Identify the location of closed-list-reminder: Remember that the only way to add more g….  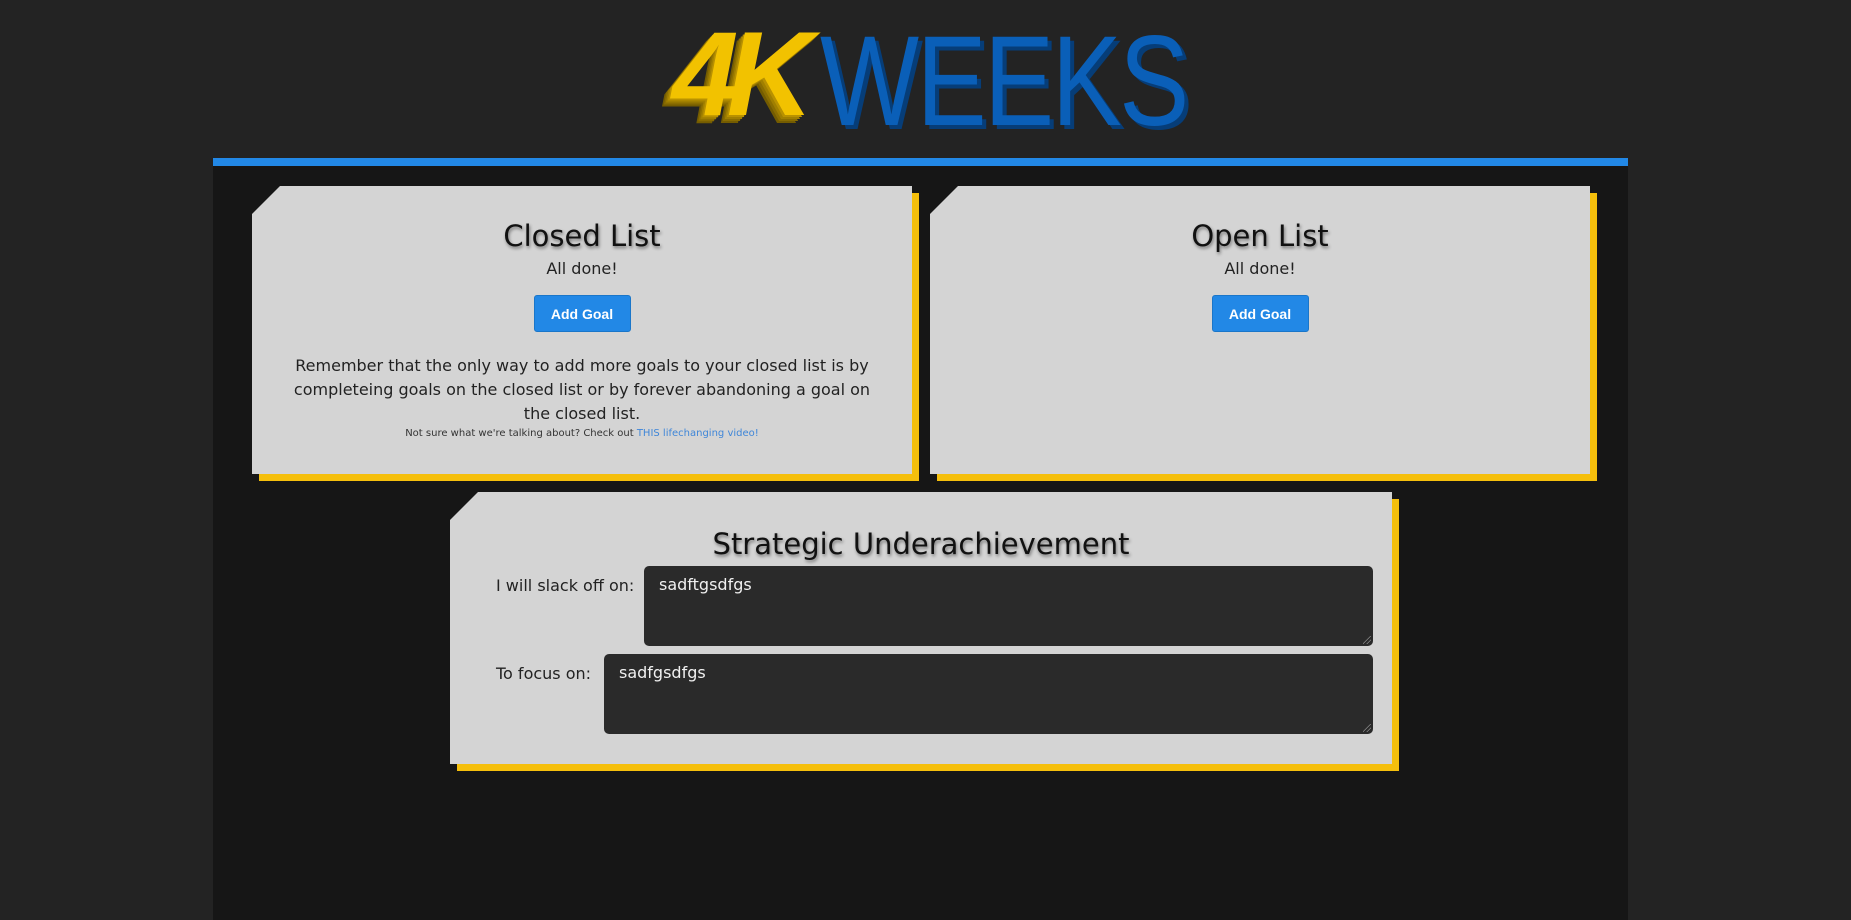
(582, 389).